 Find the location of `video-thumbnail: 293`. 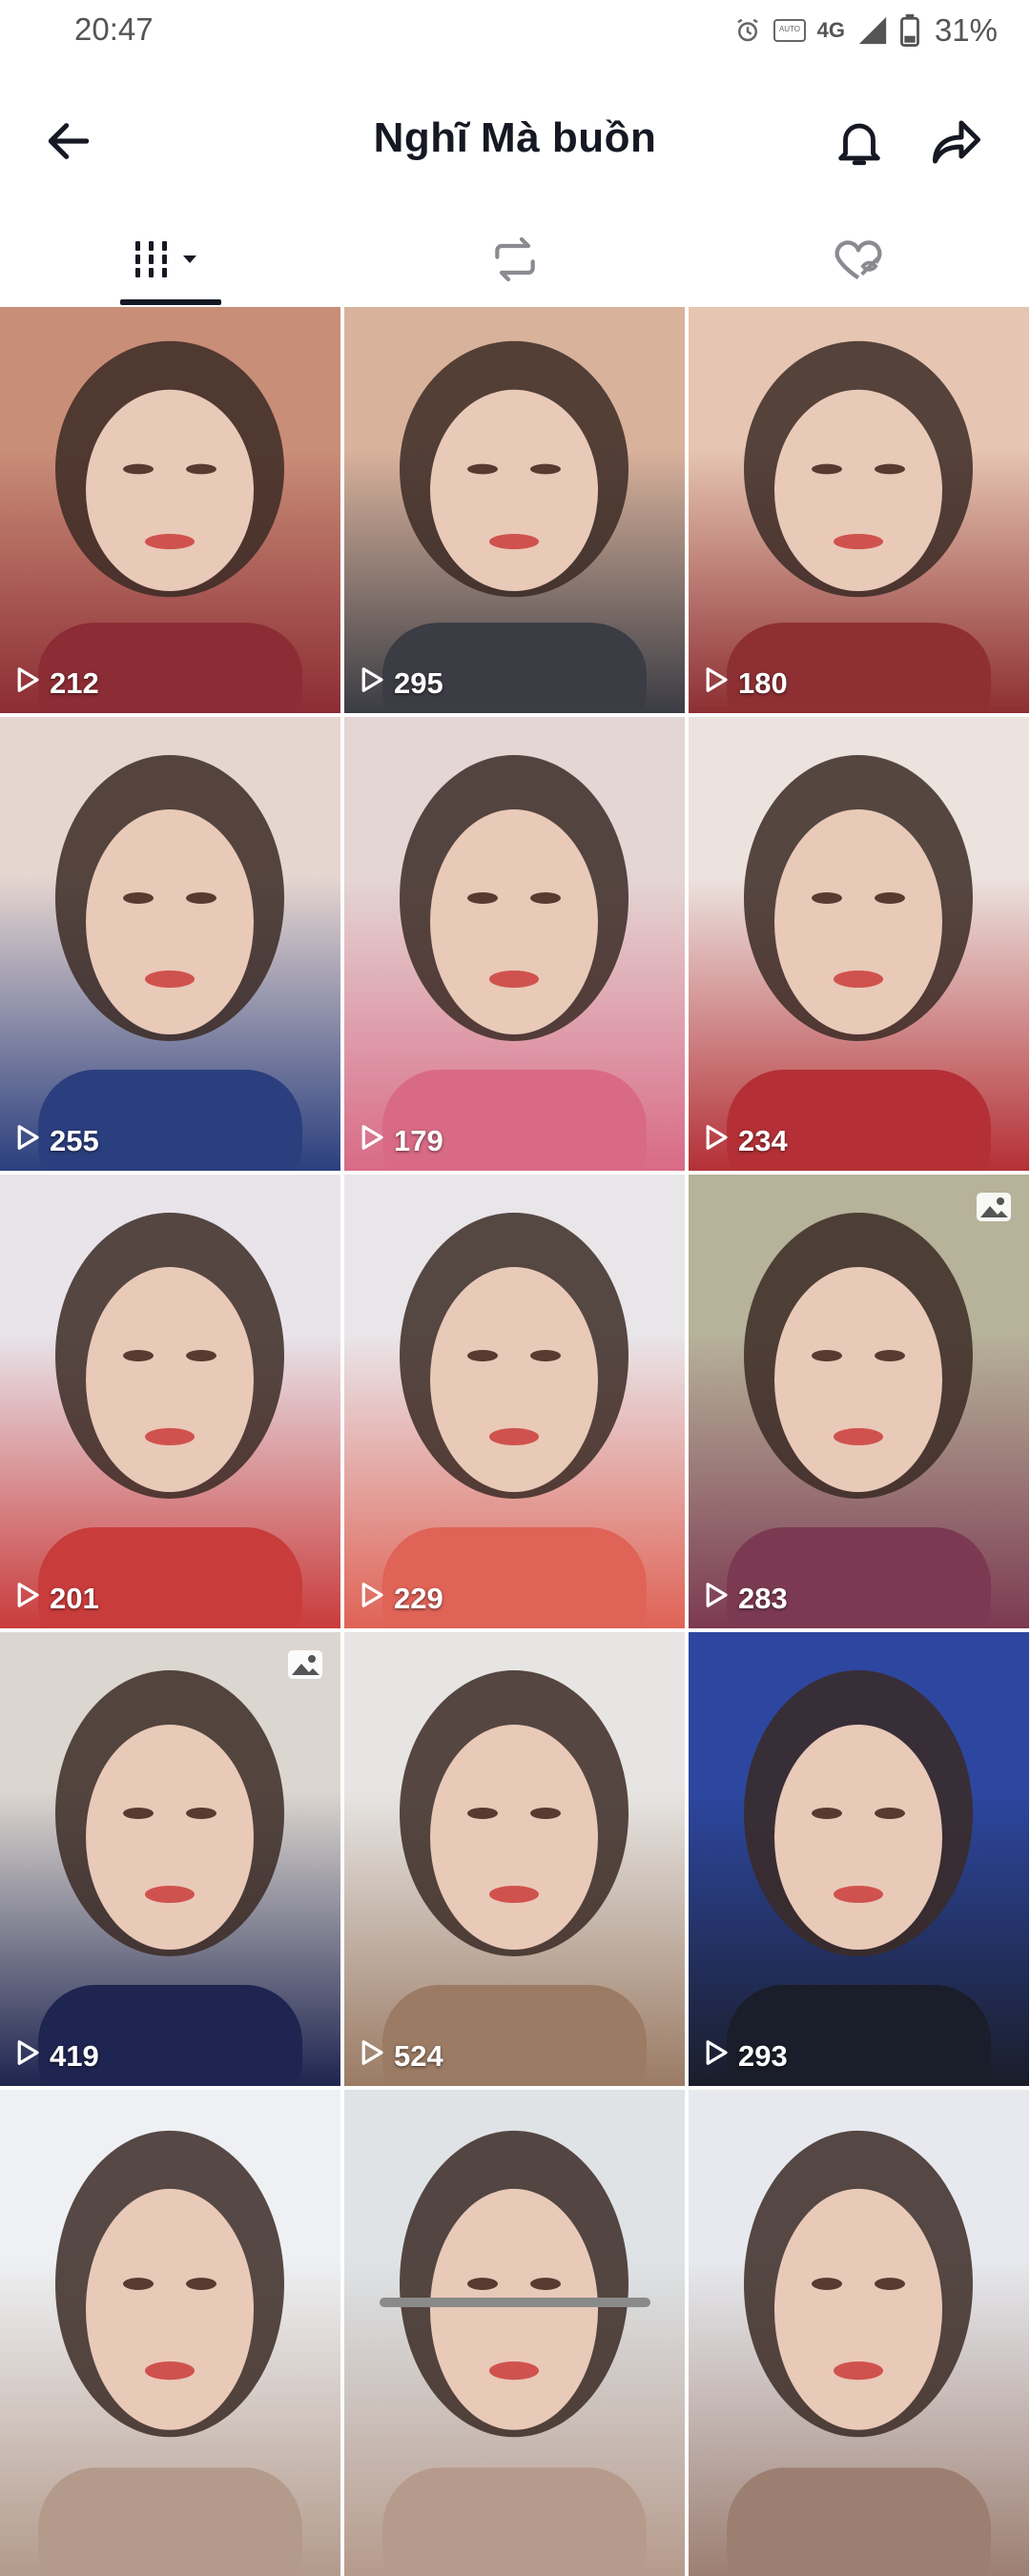

video-thumbnail: 293 is located at coordinates (859, 1859).